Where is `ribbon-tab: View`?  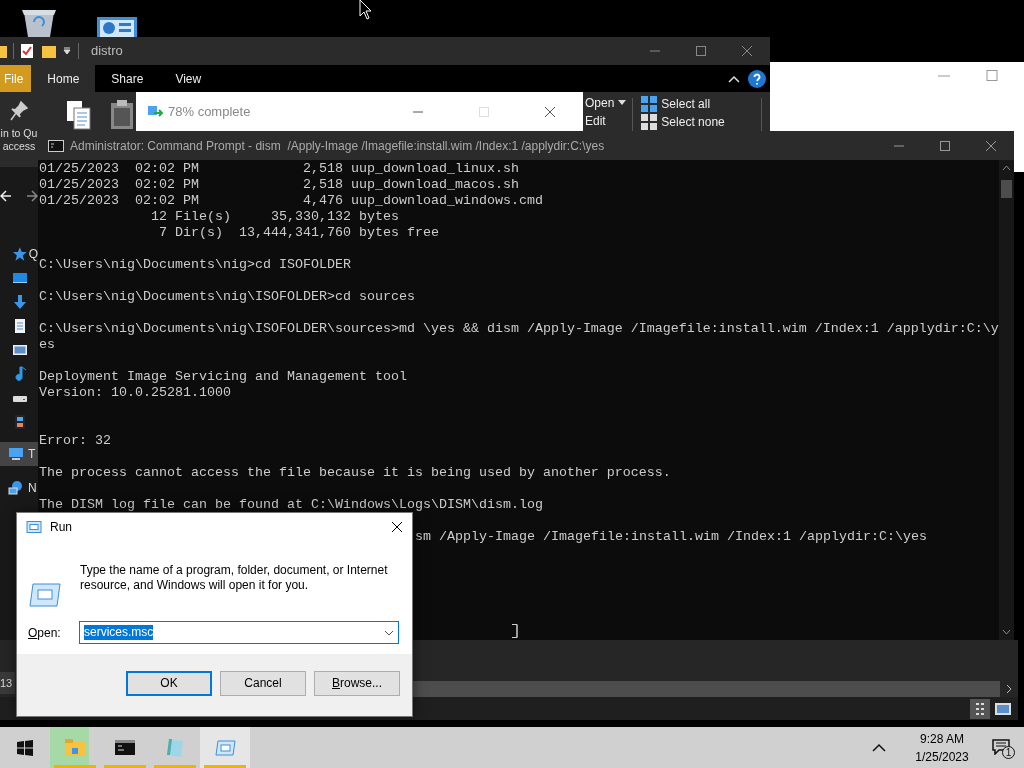 ribbon-tab: View is located at coordinates (188, 78).